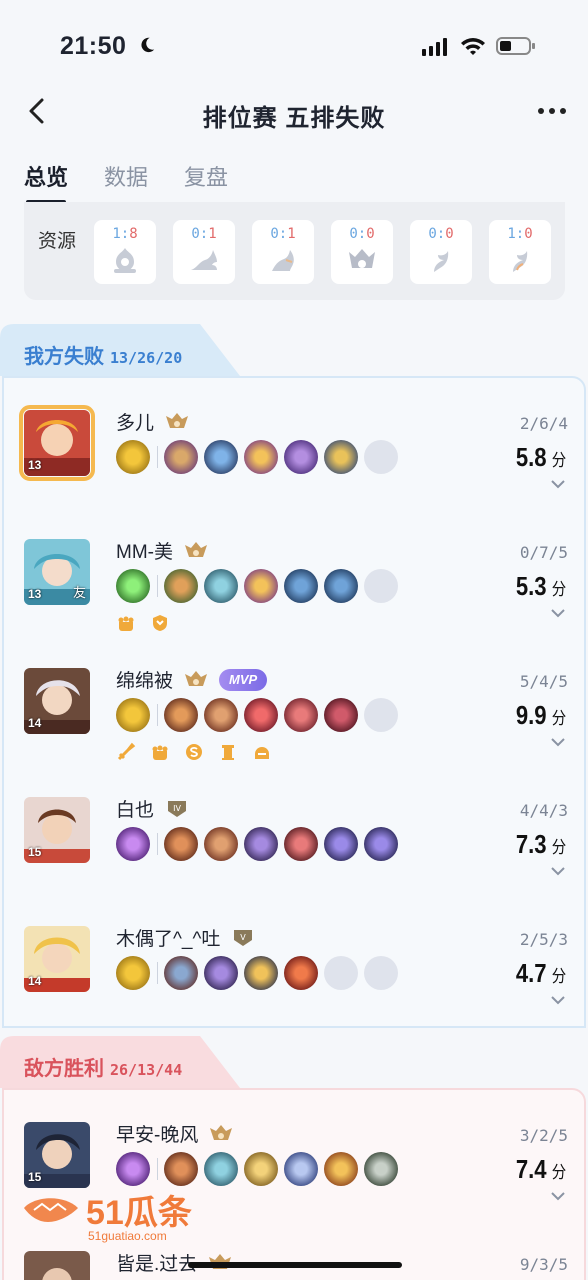 The width and height of the screenshot is (588, 1280). Describe the element at coordinates (57, 1265) in the screenshot. I see `hero-avatar` at that location.